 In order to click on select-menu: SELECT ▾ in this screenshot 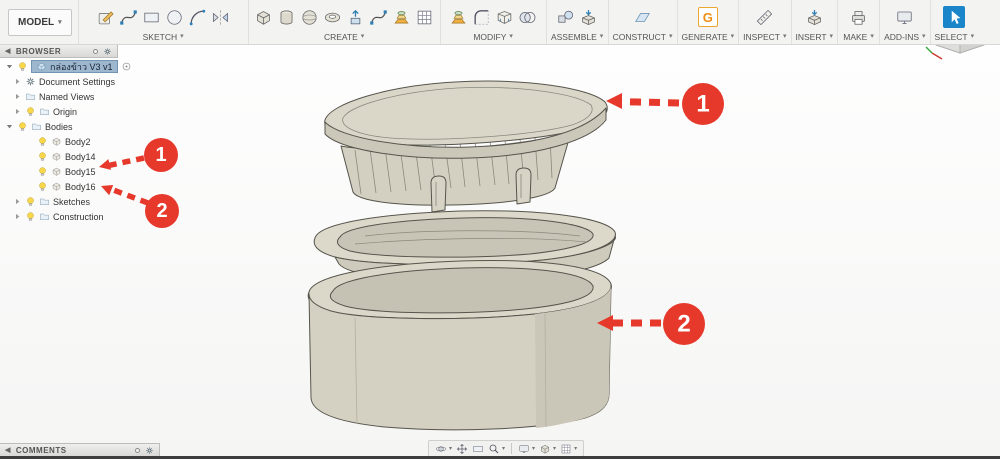, I will do `click(955, 36)`.